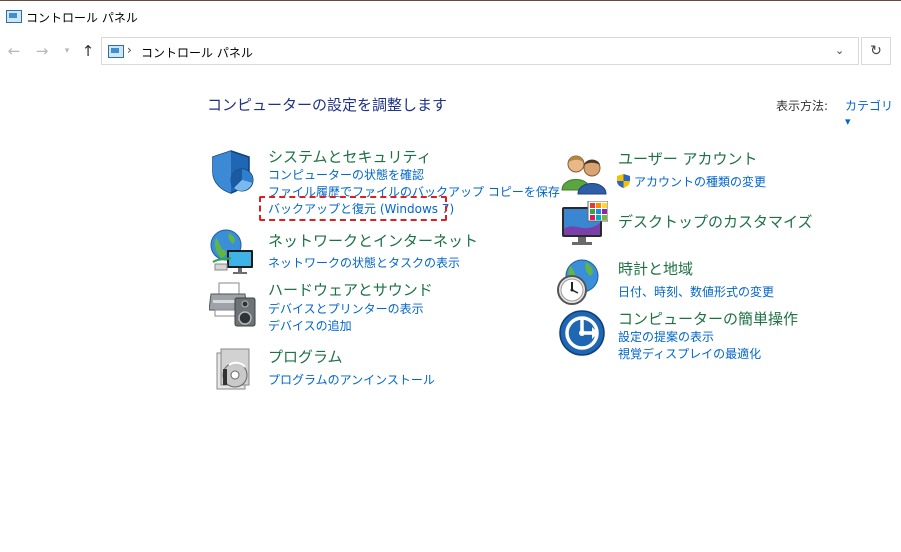 The image size is (901, 552). I want to click on category-programs: プログラム, so click(305, 356).